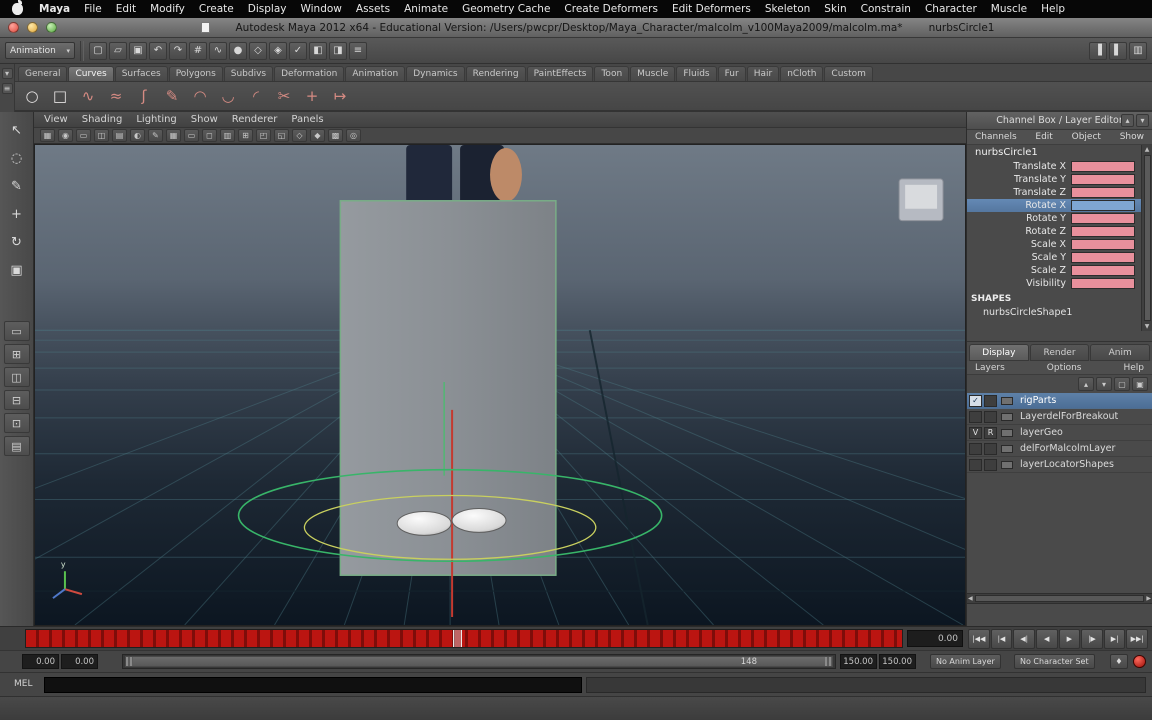 The height and width of the screenshot is (720, 1152). Describe the element at coordinates (263, 135) in the screenshot. I see `safe-action-icon: ◰` at that location.